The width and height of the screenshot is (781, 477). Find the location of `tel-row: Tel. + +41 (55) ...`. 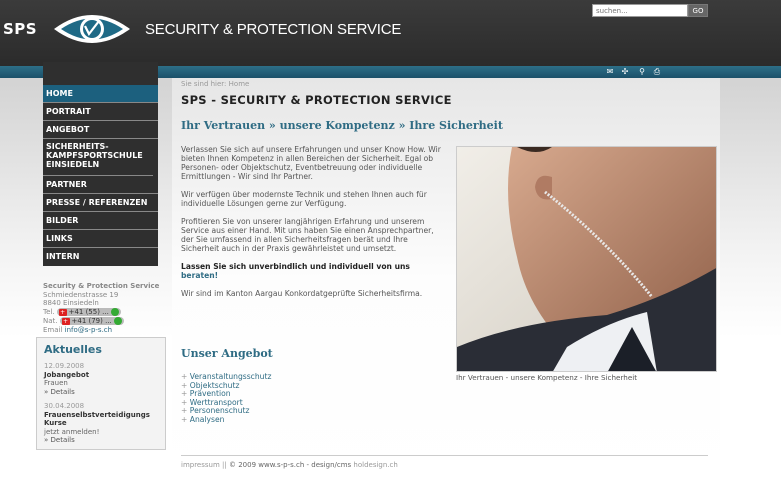

tel-row: Tel. + +41 (55) ... is located at coordinates (103, 312).